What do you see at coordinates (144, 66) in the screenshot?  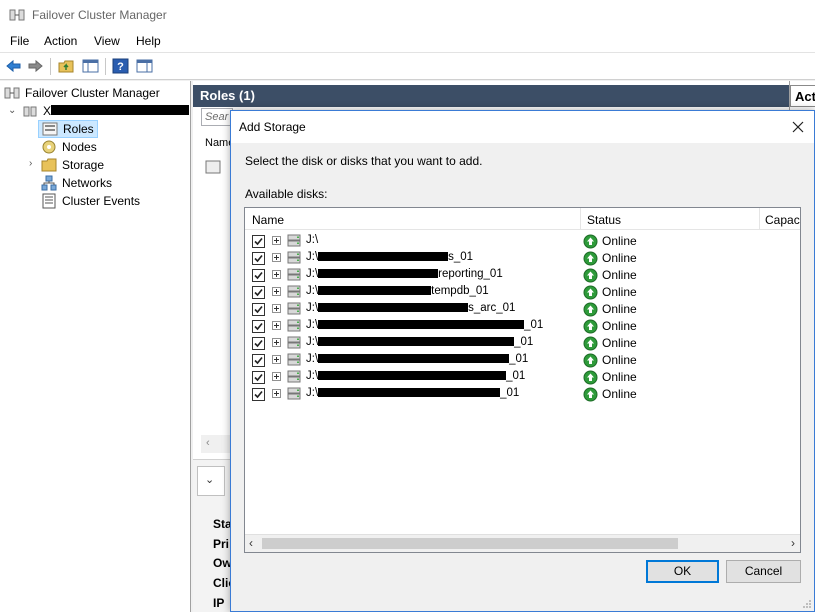 I see `show-hide-action-pane-icon` at bounding box center [144, 66].